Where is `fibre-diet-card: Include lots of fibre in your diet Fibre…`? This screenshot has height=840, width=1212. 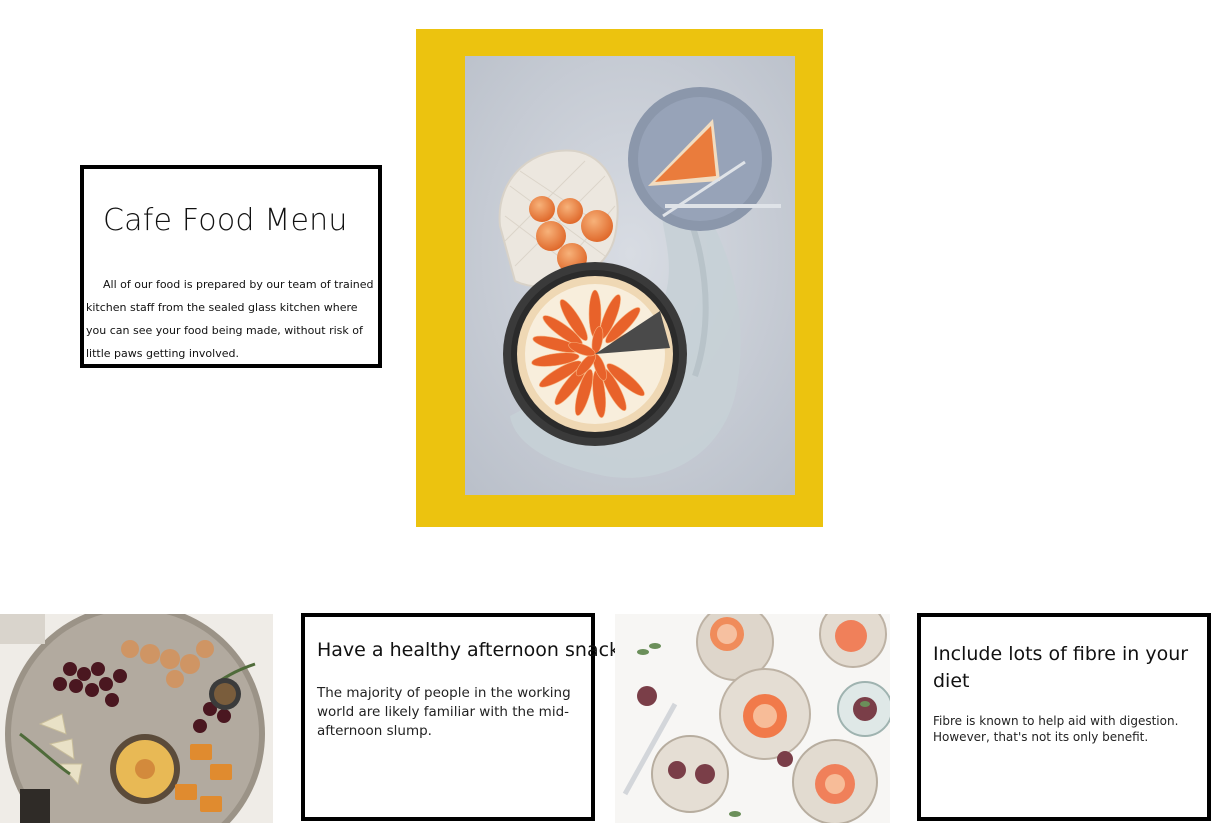 fibre-diet-card: Include lots of fibre in your diet Fibre… is located at coordinates (1064, 717).